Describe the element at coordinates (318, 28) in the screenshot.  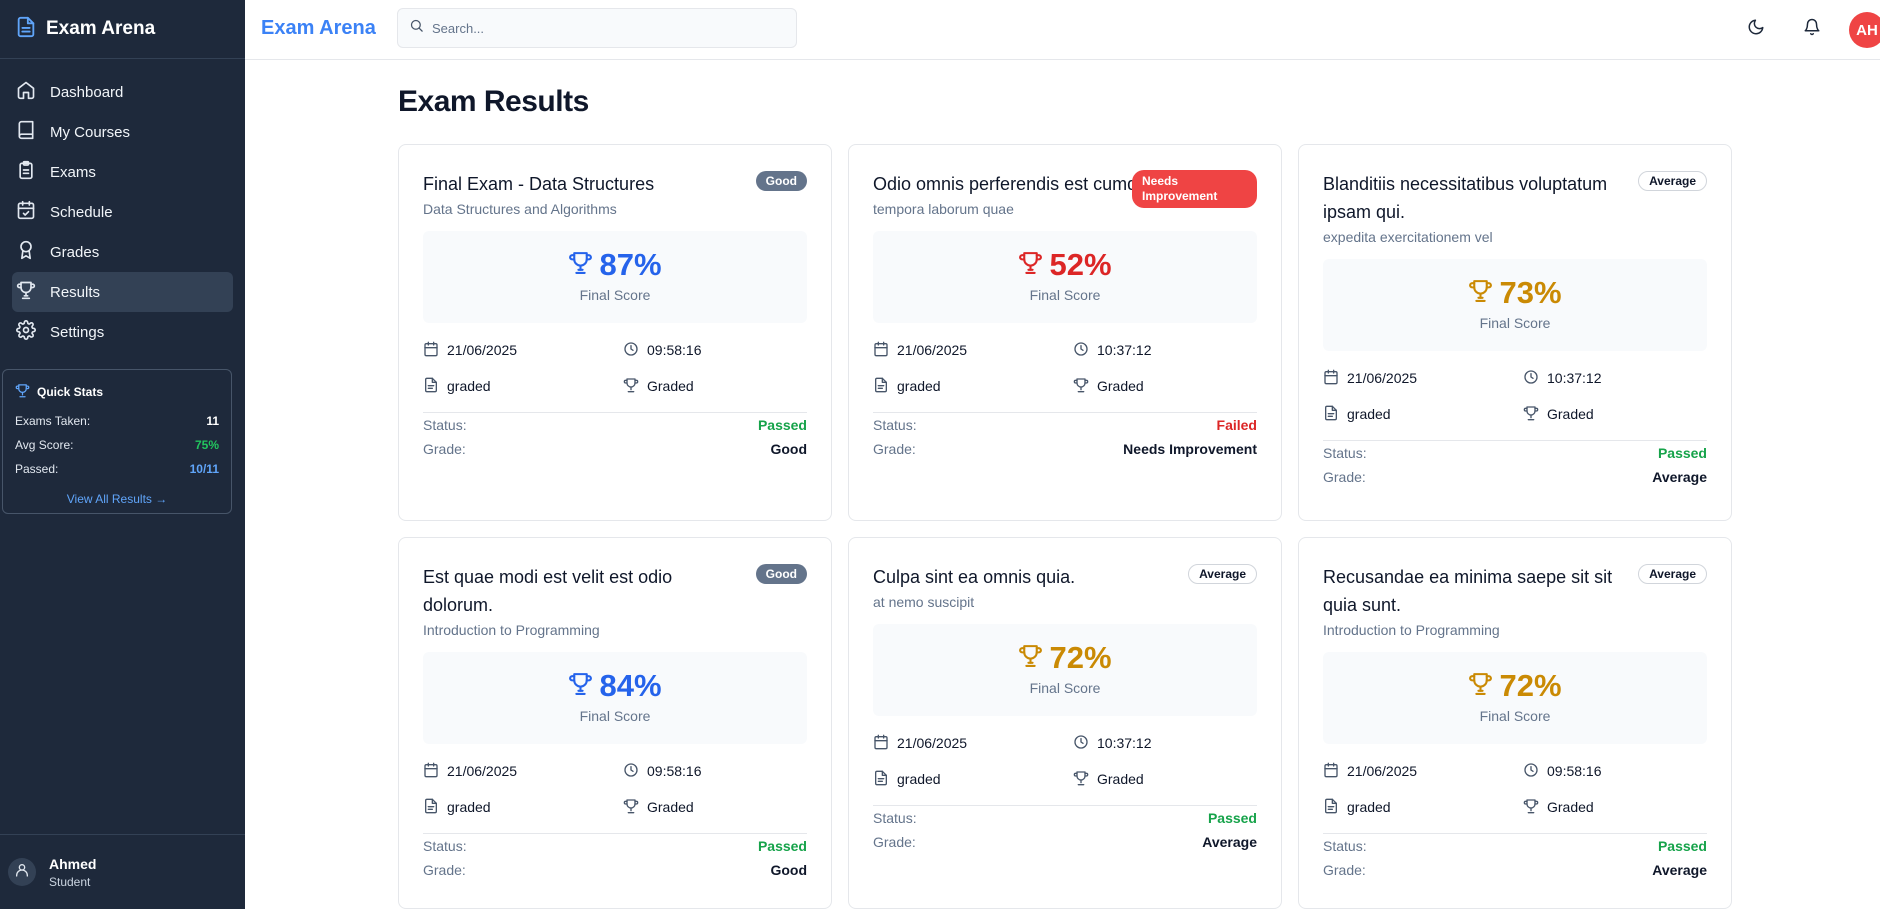
I see `header-title: Exam Arena` at that location.